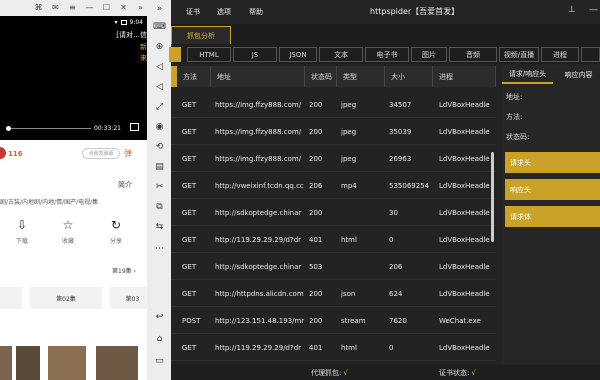 The width and height of the screenshot is (600, 380). What do you see at coordinates (316, 131) in the screenshot?
I see `cell-status: 200` at bounding box center [316, 131].